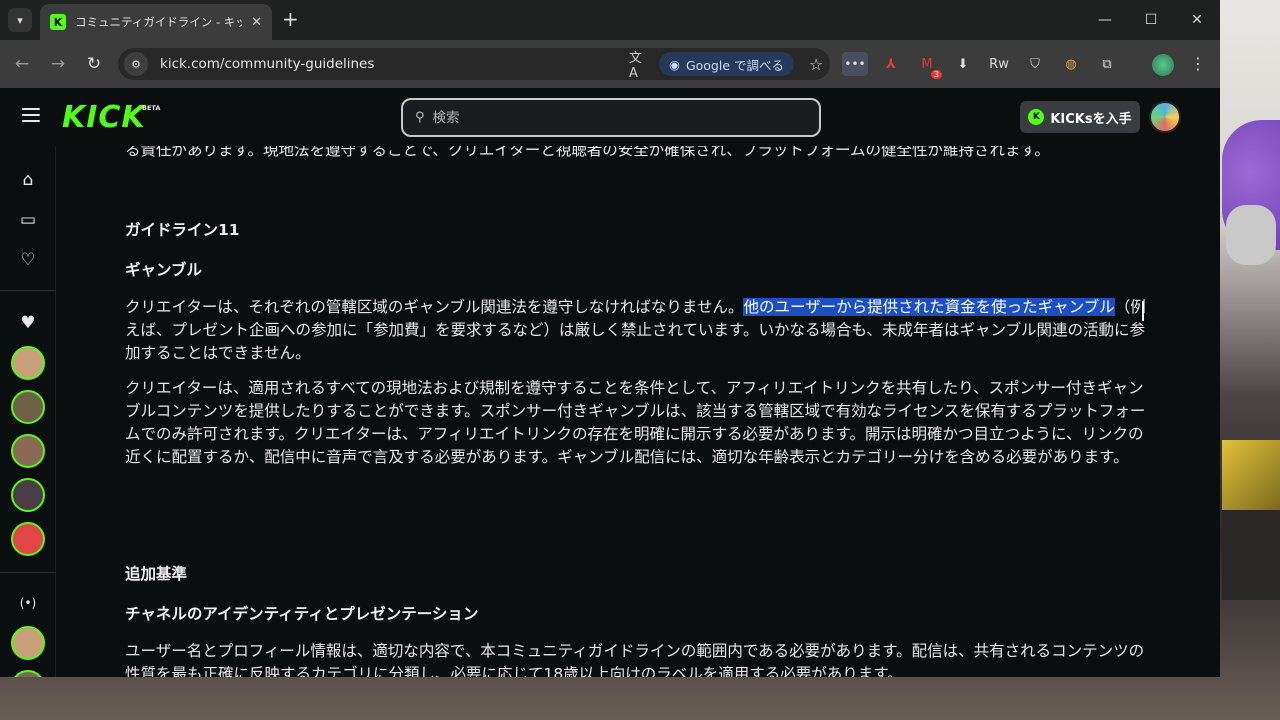  Describe the element at coordinates (28, 603) in the screenshot. I see `live-broadcast-icon: (•)` at that location.